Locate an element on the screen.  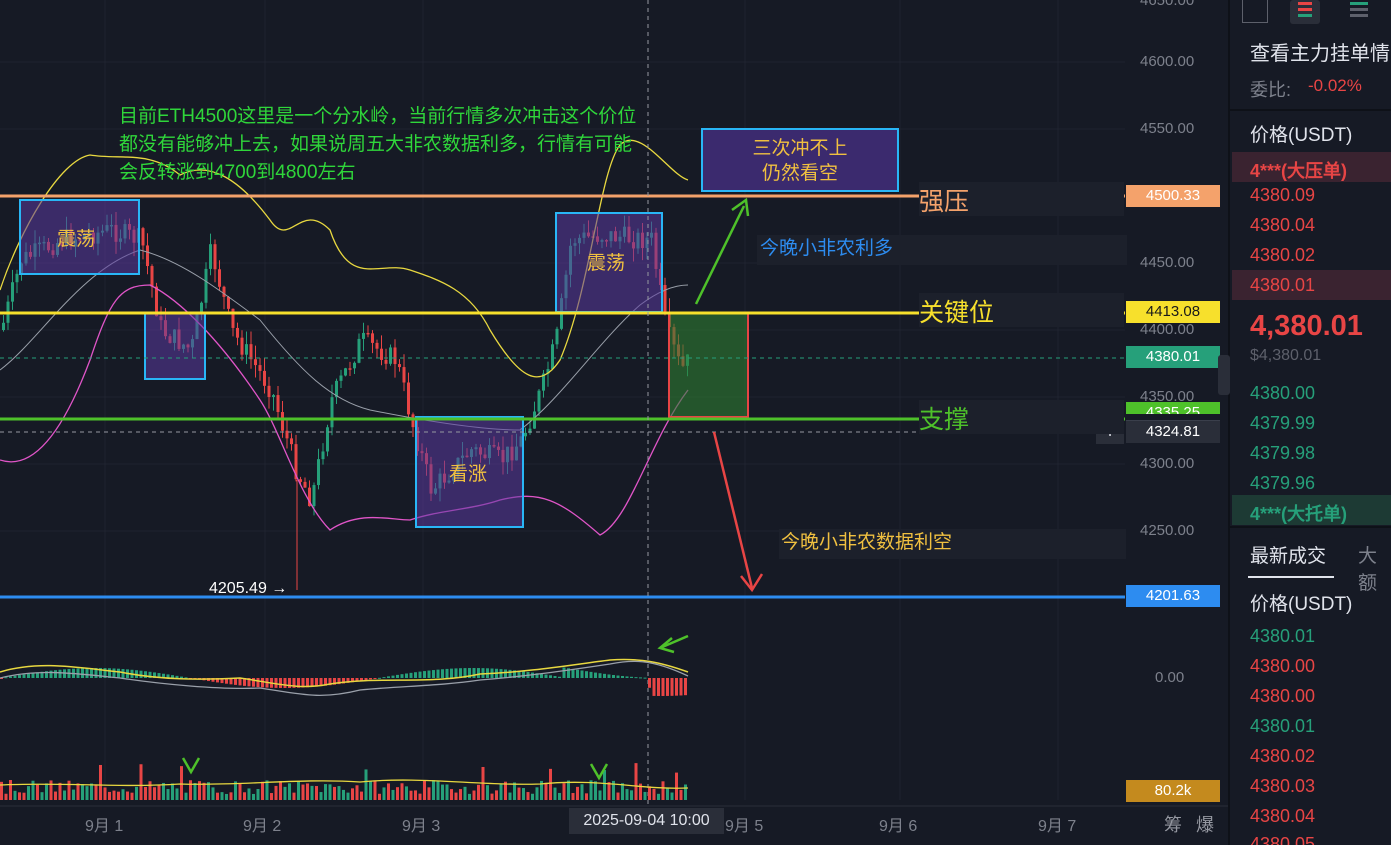
tab-latest-trades: 最新成交 is located at coordinates (1288, 554).